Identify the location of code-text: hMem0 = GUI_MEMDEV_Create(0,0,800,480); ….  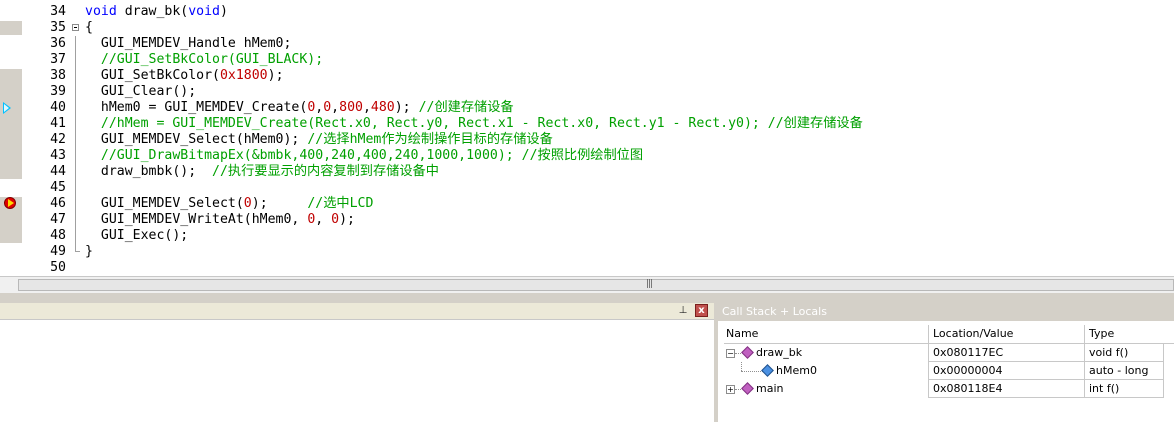
(299, 108).